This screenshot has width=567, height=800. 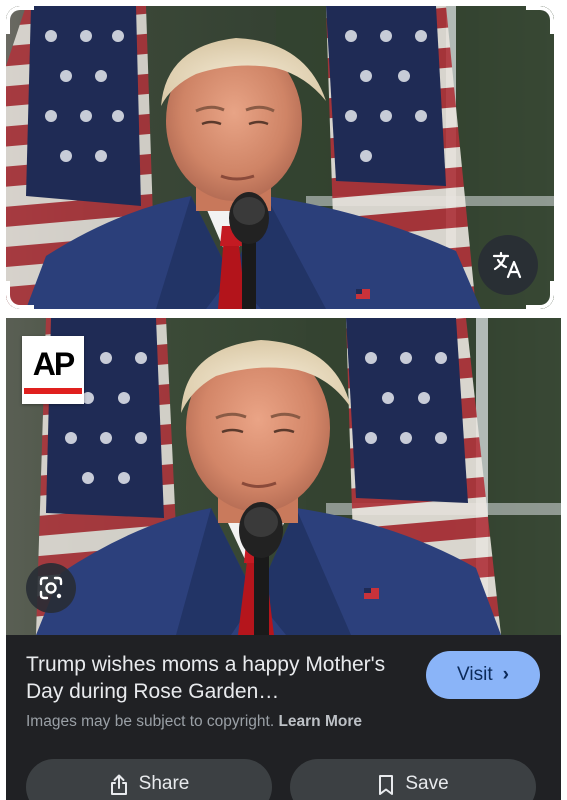 I want to click on lens-search-button, so click(x=51, y=588).